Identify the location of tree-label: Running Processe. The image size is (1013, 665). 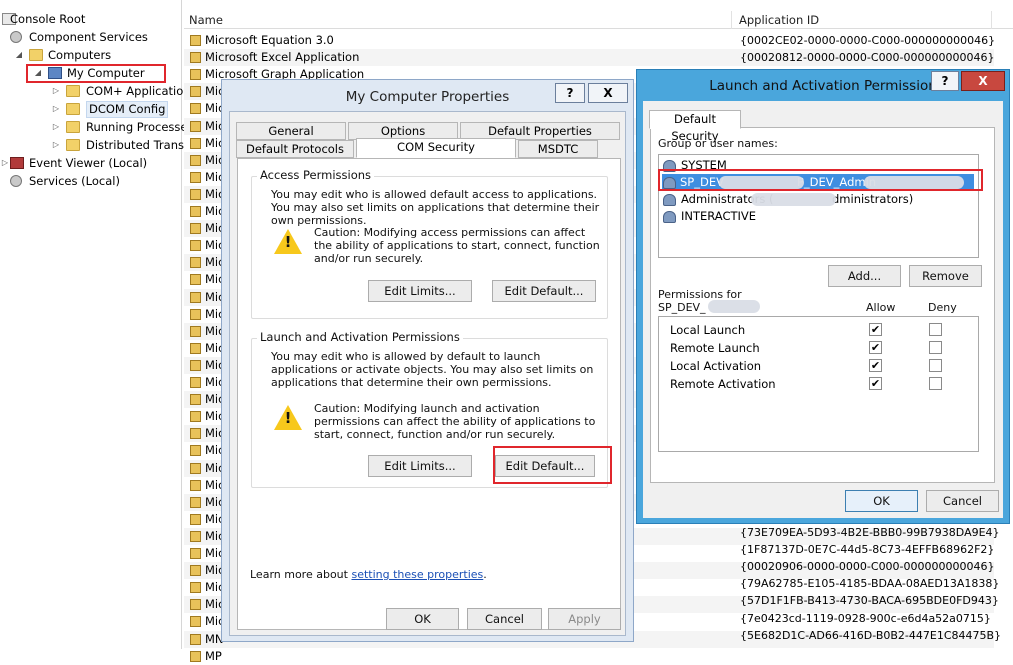
(137, 127).